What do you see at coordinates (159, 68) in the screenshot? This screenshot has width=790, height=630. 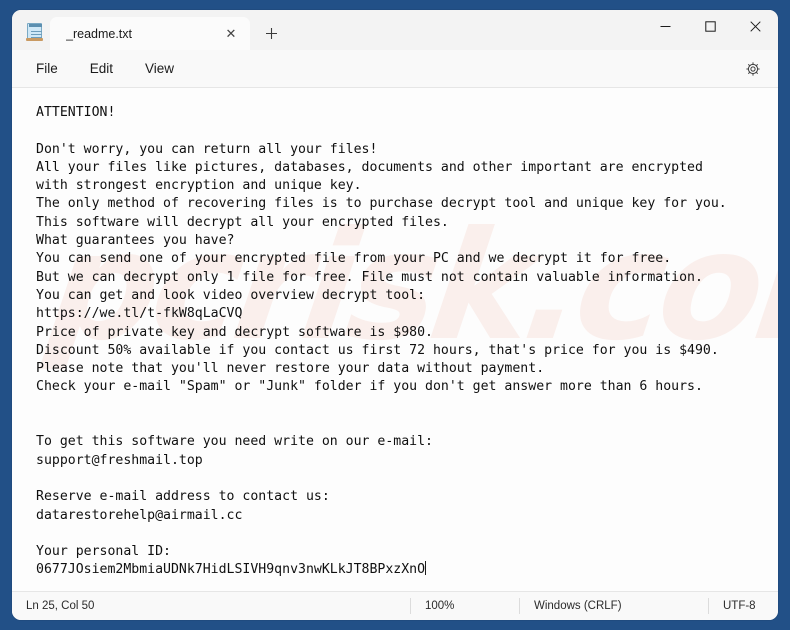 I see `menu-view: View` at bounding box center [159, 68].